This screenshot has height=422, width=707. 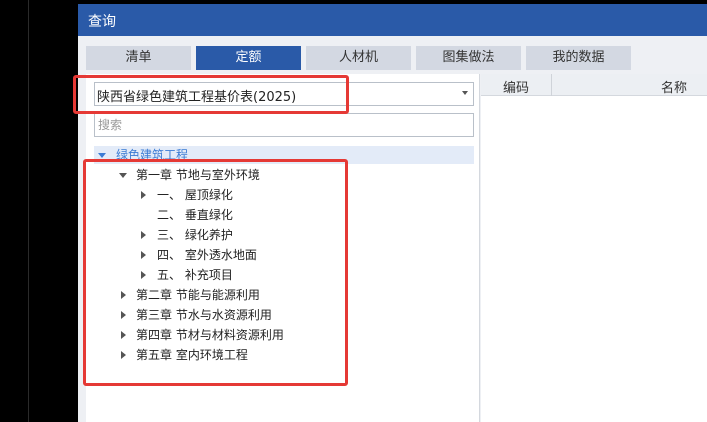 What do you see at coordinates (296, 215) in the screenshot?
I see `tree-section-2: 二、 垂直绿化` at bounding box center [296, 215].